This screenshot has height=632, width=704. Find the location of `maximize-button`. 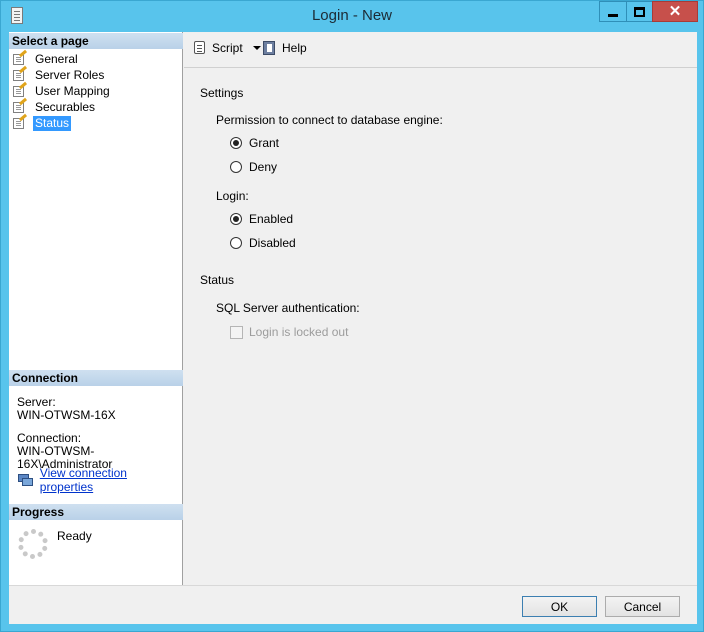

maximize-button is located at coordinates (639, 11).